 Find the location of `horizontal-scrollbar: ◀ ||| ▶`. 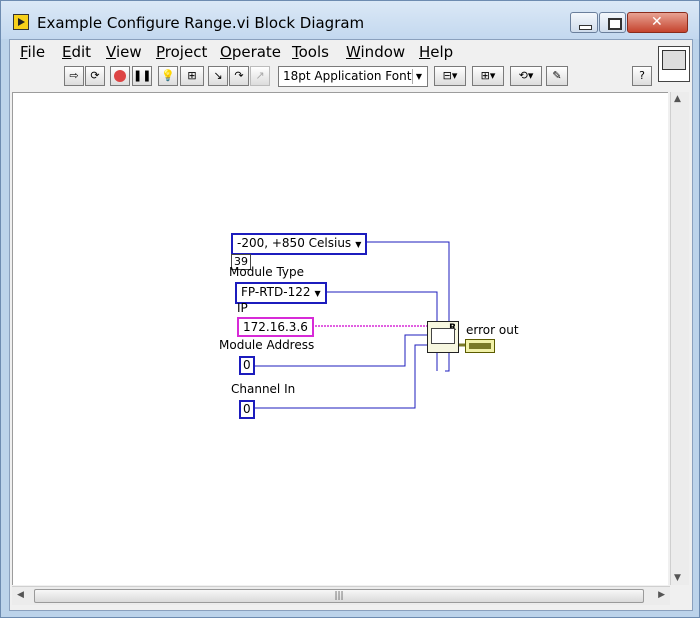

horizontal-scrollbar: ◀ ||| ▶ is located at coordinates (341, 595).